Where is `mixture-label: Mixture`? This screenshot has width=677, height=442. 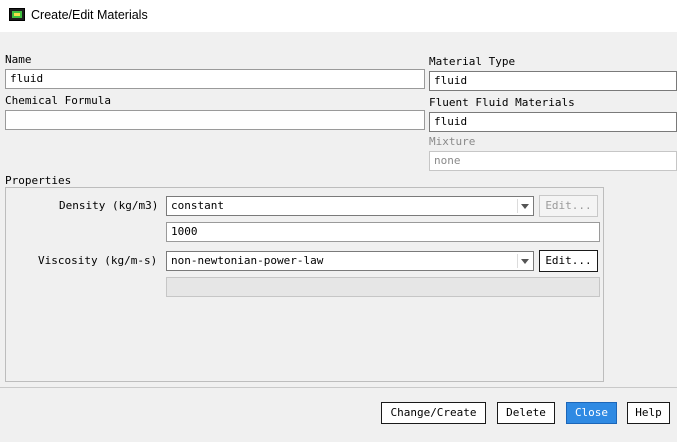
mixture-label: Mixture is located at coordinates (452, 141).